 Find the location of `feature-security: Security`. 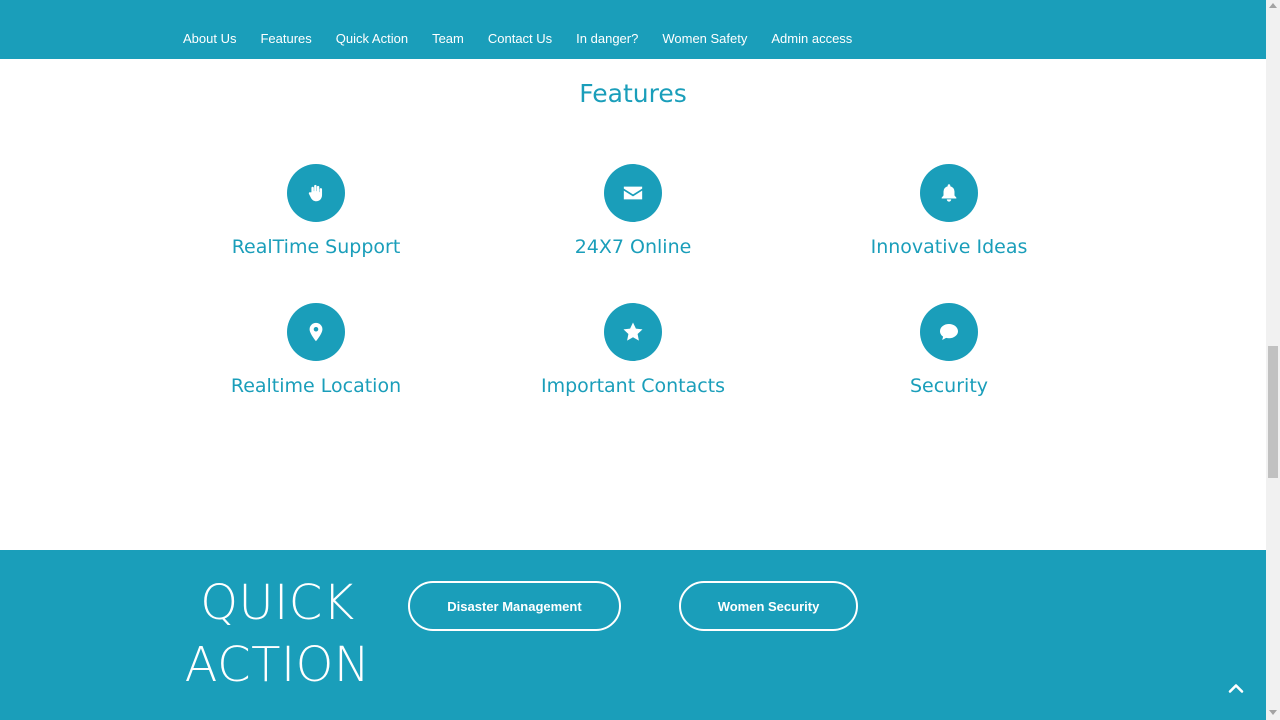

feature-security: Security is located at coordinates (949, 351).